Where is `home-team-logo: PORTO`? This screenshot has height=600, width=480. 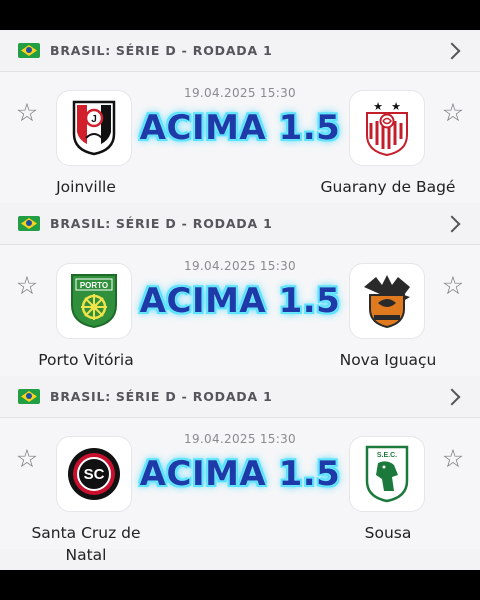
home-team-logo: PORTO is located at coordinates (94, 301).